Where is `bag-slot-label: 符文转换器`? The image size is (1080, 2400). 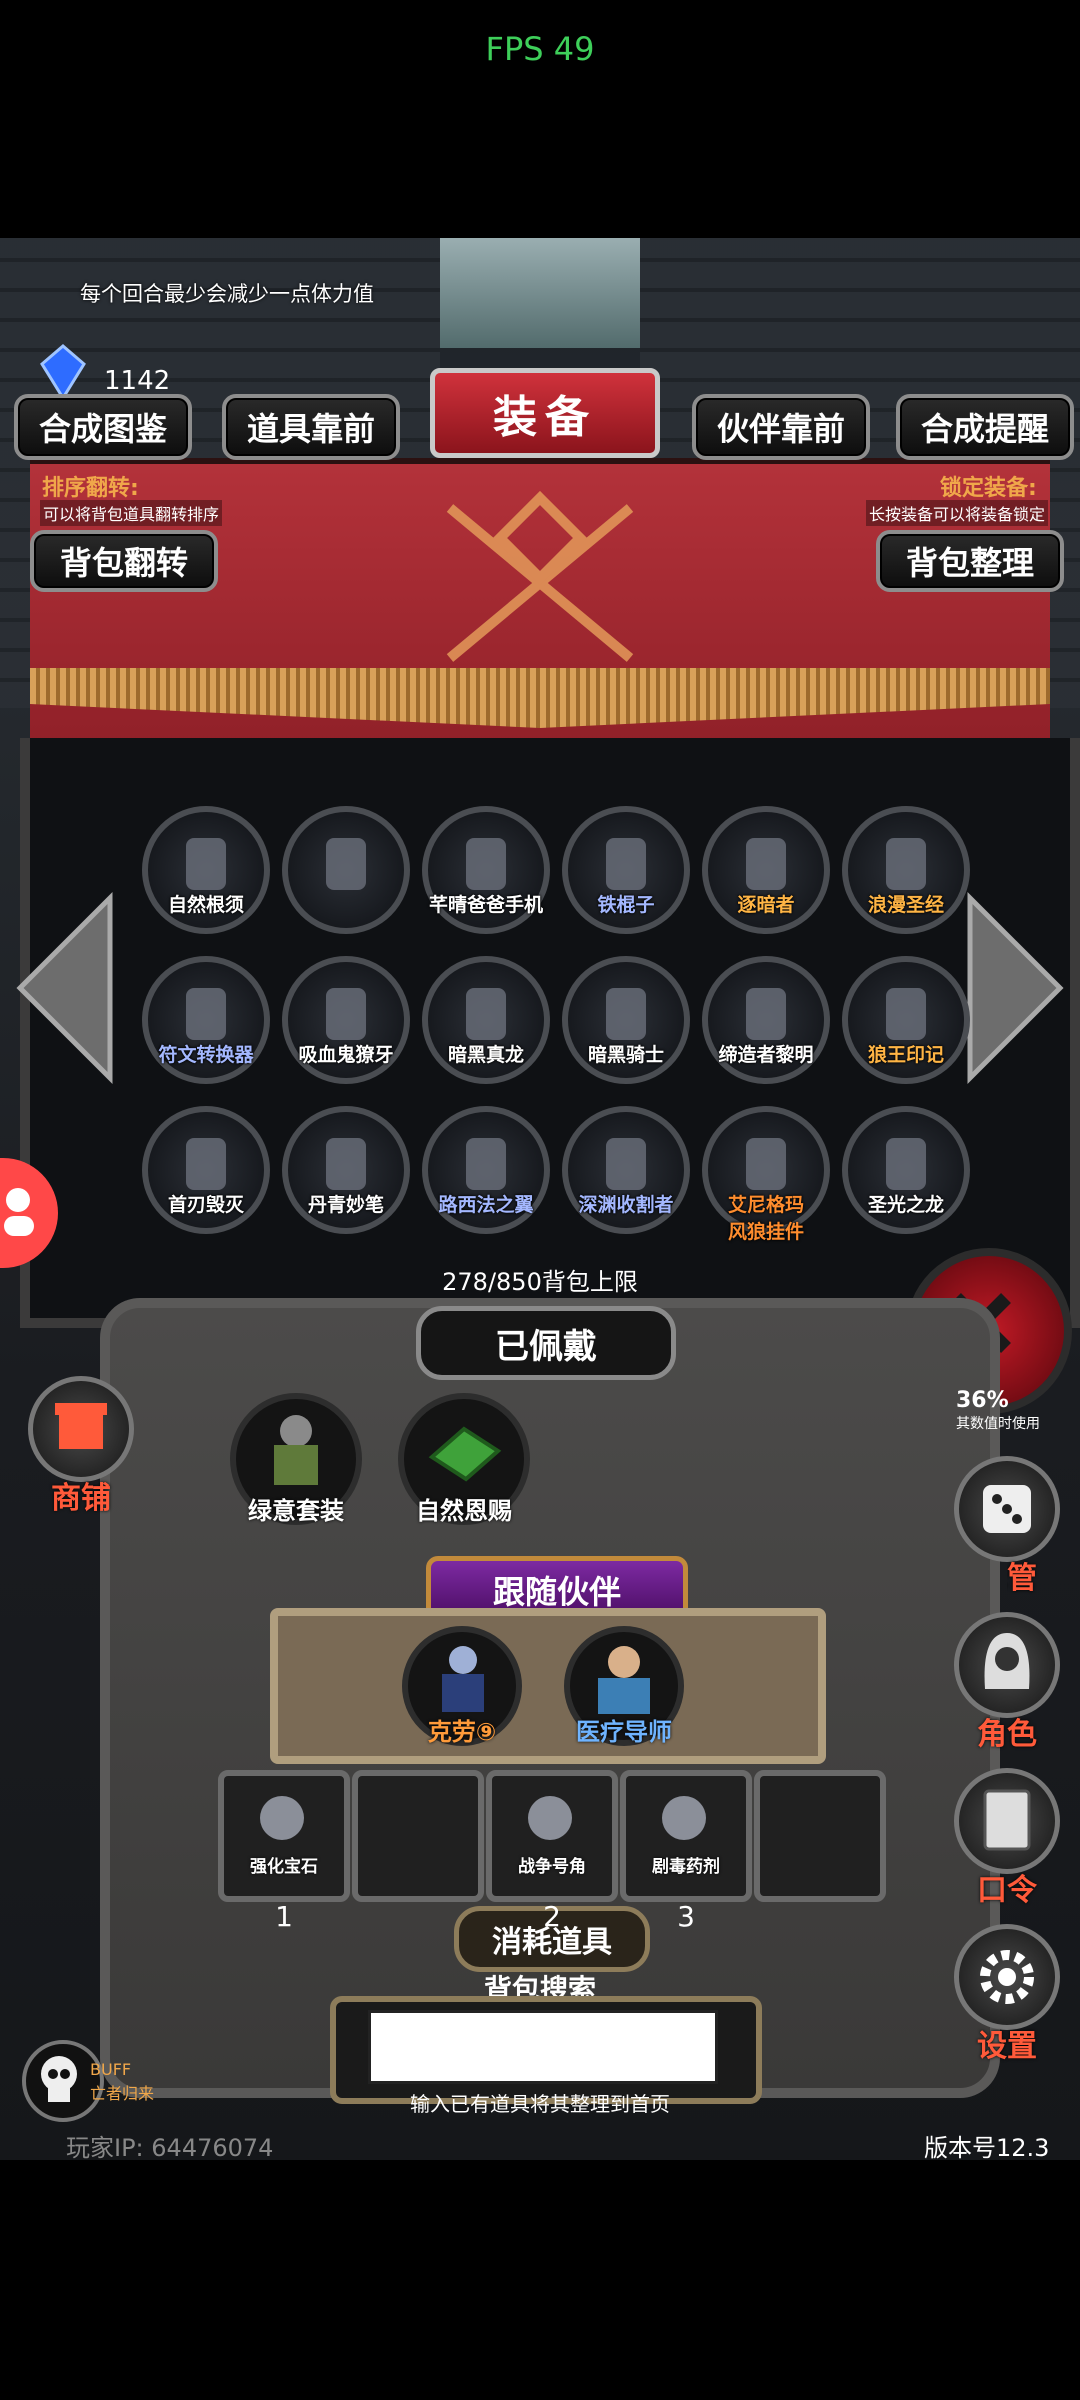 bag-slot-label: 符文转换器 is located at coordinates (206, 1055).